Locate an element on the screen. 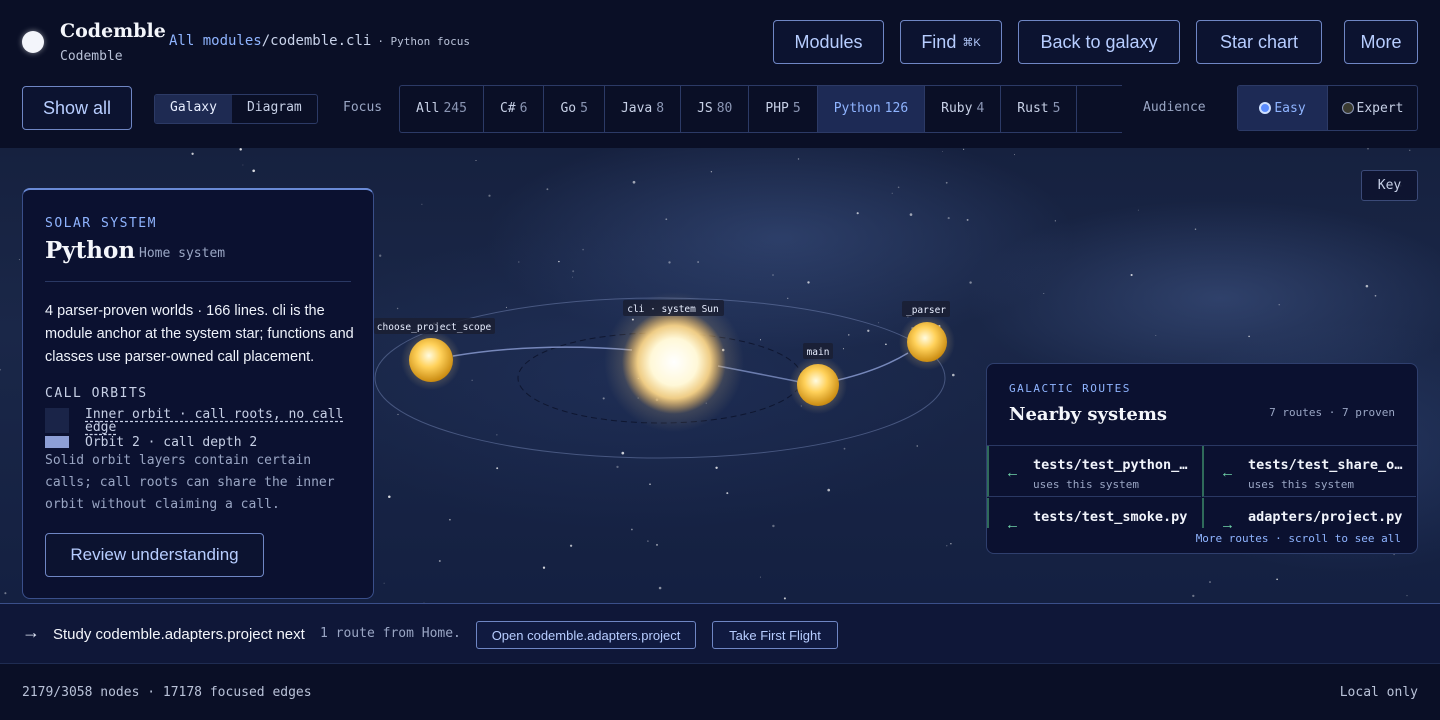 The height and width of the screenshot is (720, 1440). route-path: adapters/project.py is located at coordinates (1325, 517).